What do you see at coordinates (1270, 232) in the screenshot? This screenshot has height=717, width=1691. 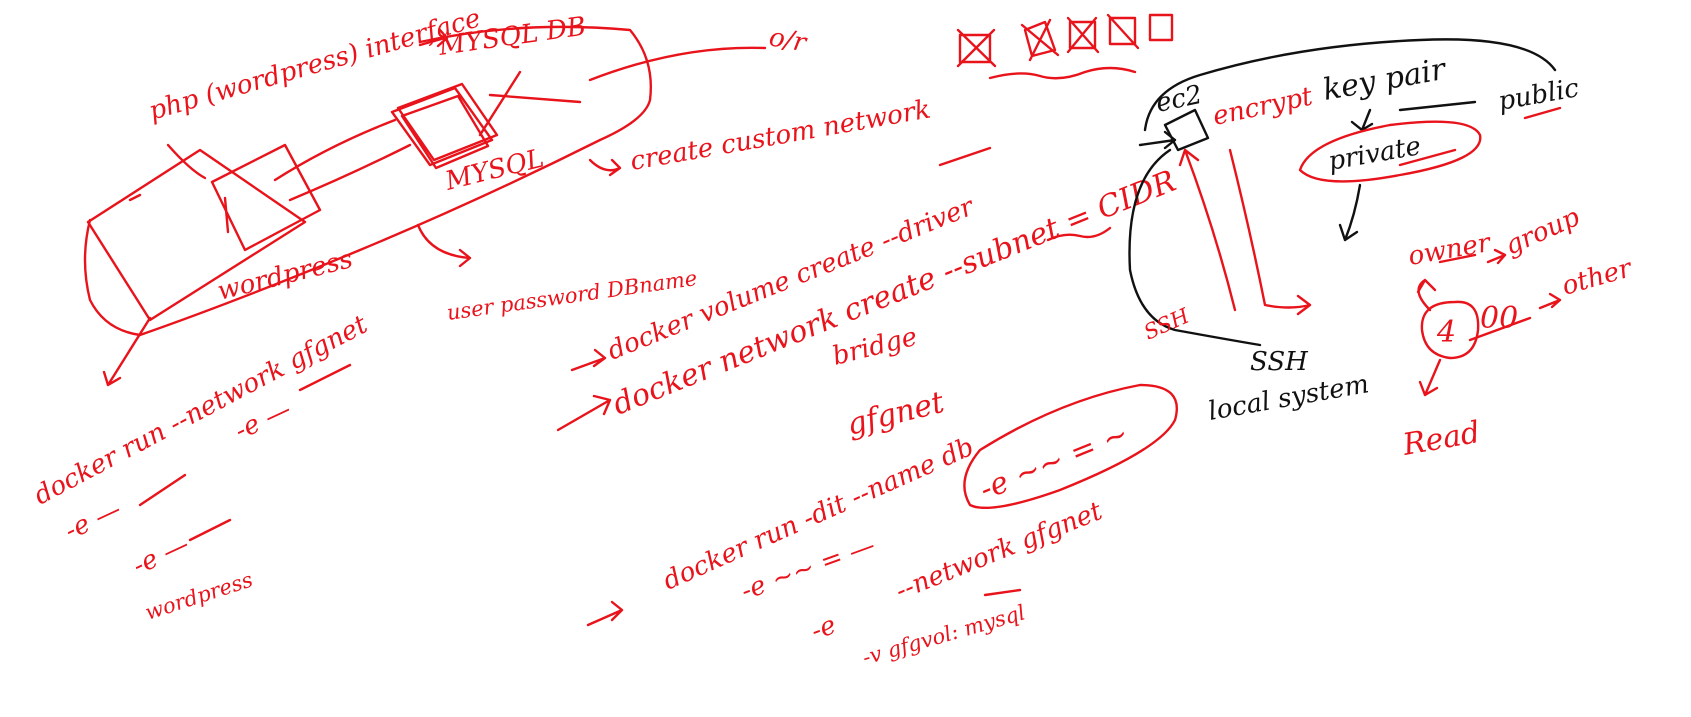 I see `ssh-down-arrow` at bounding box center [1270, 232].